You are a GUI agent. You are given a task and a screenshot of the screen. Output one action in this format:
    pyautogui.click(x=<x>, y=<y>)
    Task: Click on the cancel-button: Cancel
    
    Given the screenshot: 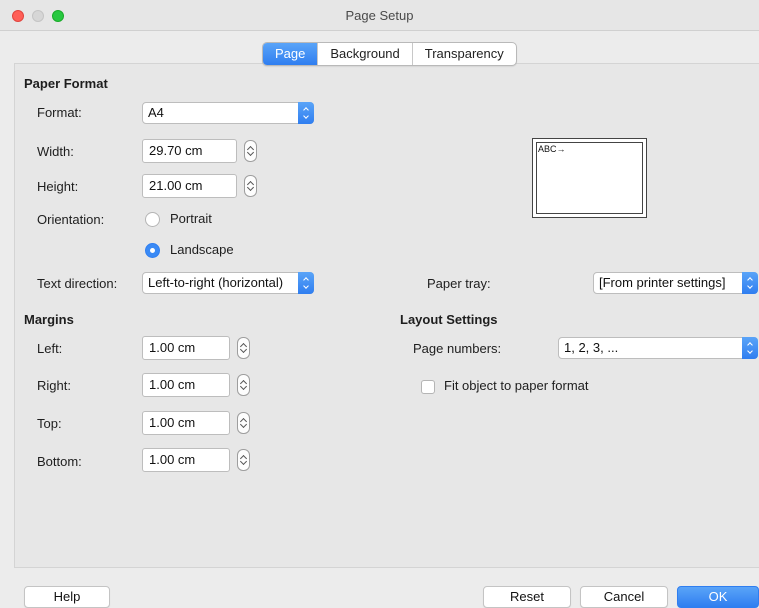 What is the action you would take?
    pyautogui.click(x=624, y=597)
    